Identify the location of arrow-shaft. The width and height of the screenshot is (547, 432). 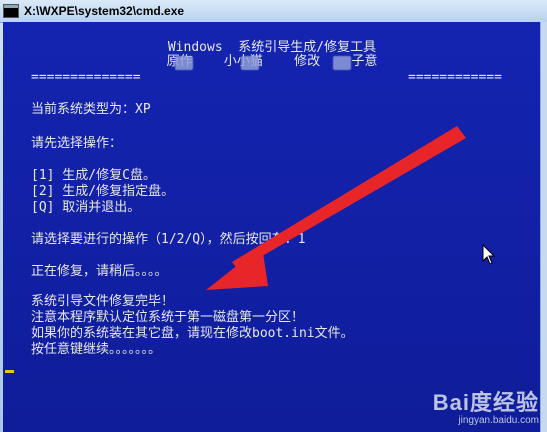
(349, 198).